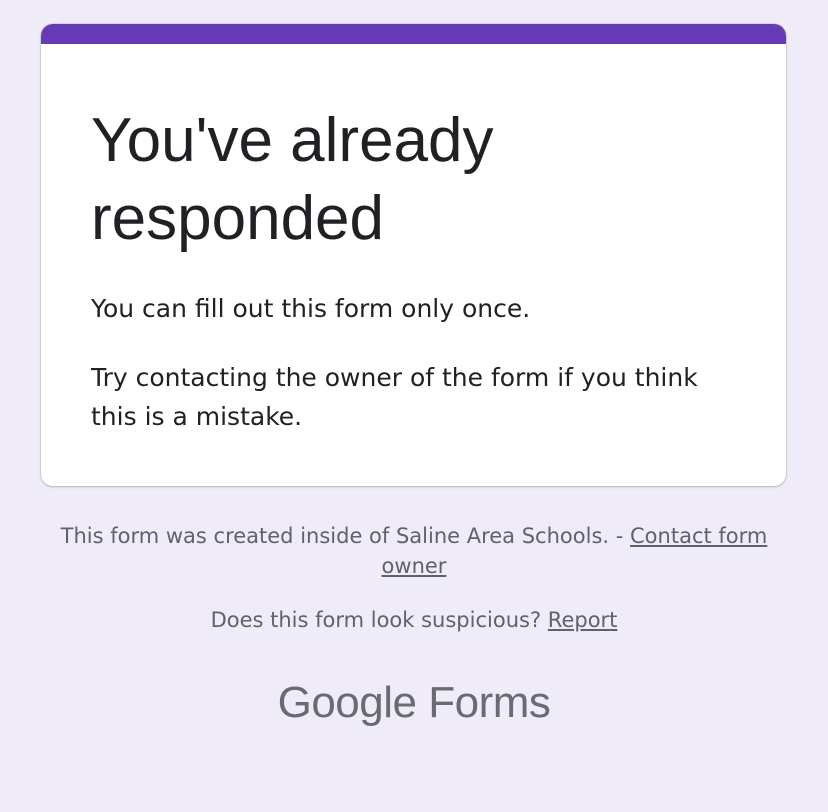  Describe the element at coordinates (489, 702) in the screenshot. I see `logo-forms-text: Forms` at that location.